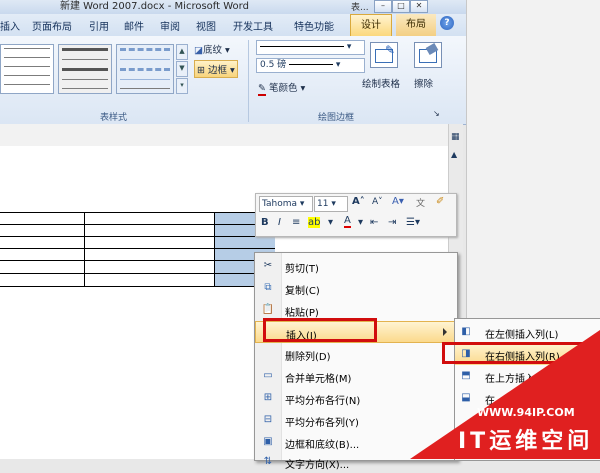  Describe the element at coordinates (268, 287) in the screenshot. I see `copy-icon: ⧉` at that location.